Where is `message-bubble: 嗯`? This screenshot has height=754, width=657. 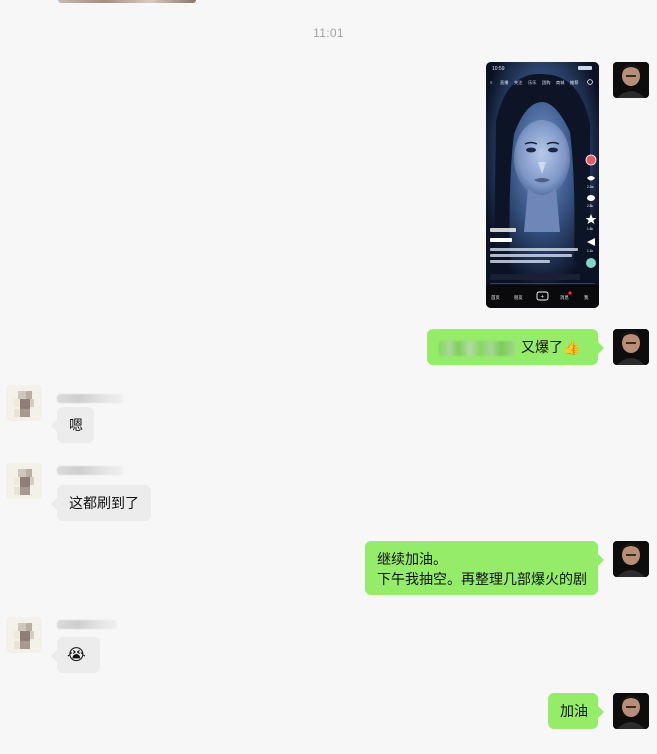 message-bubble: 嗯 is located at coordinates (72, 425).